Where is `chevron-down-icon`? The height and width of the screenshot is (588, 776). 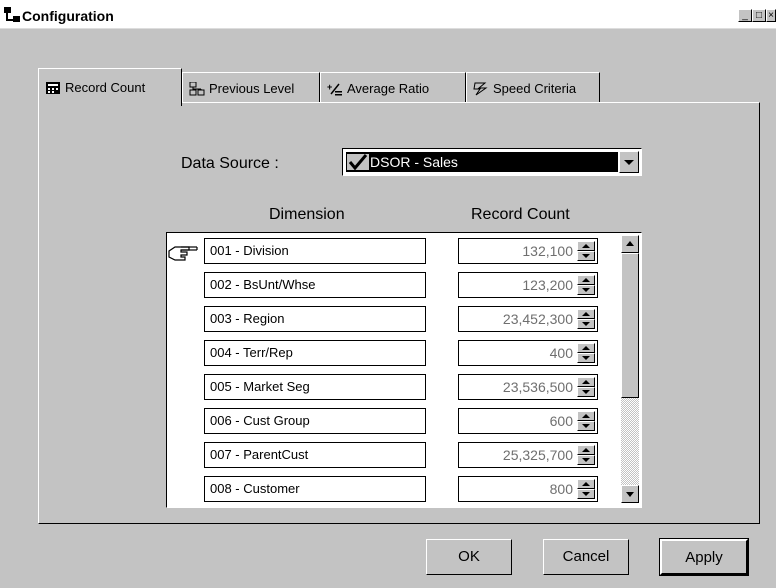 chevron-down-icon is located at coordinates (629, 162).